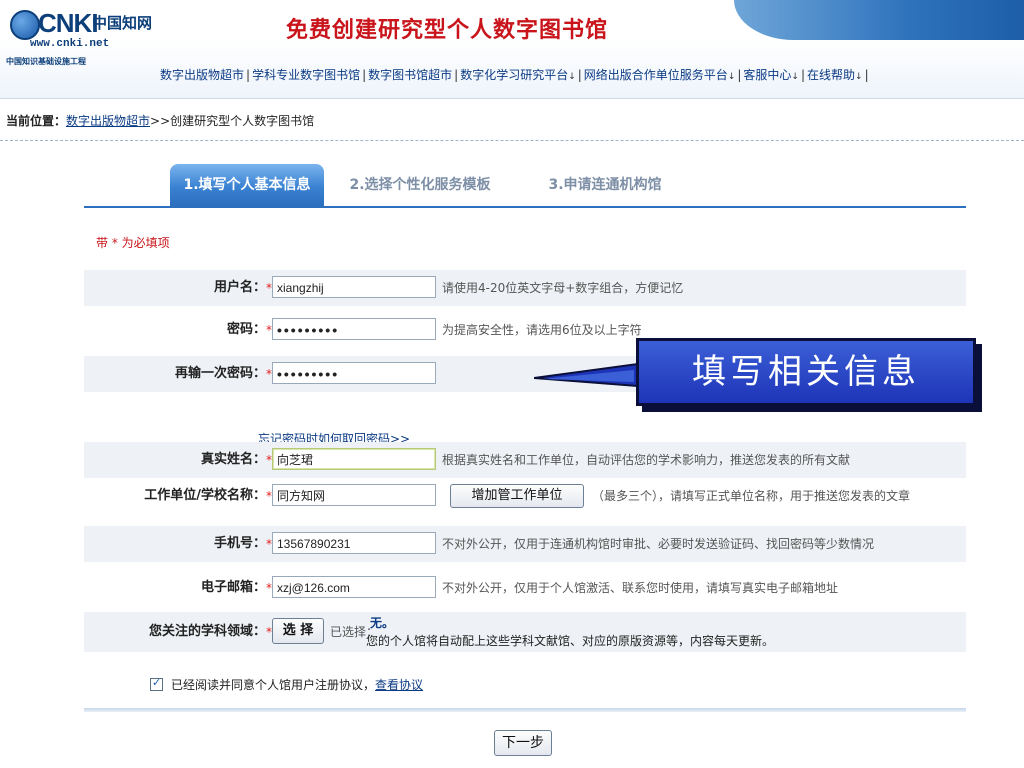 The image size is (1024, 768). Describe the element at coordinates (447, 30) in the screenshot. I see `page-title: 免费创建研究型个人数字图书馆` at that location.